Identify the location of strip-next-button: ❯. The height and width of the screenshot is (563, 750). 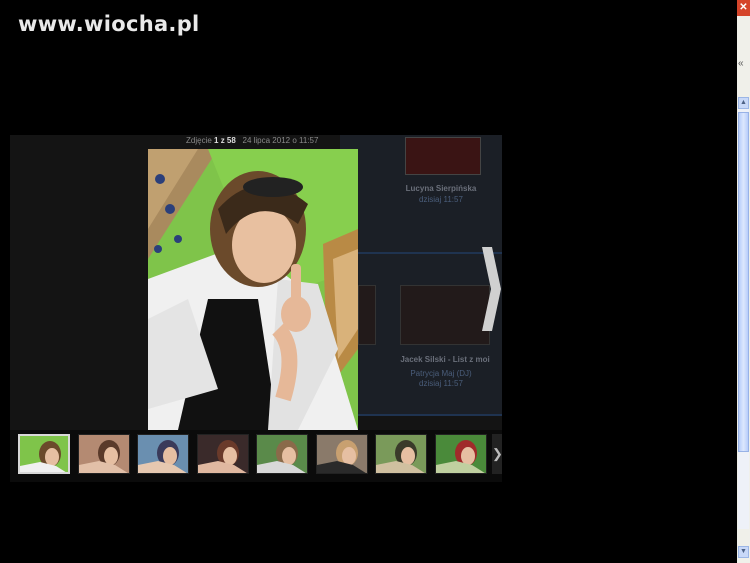
(497, 454).